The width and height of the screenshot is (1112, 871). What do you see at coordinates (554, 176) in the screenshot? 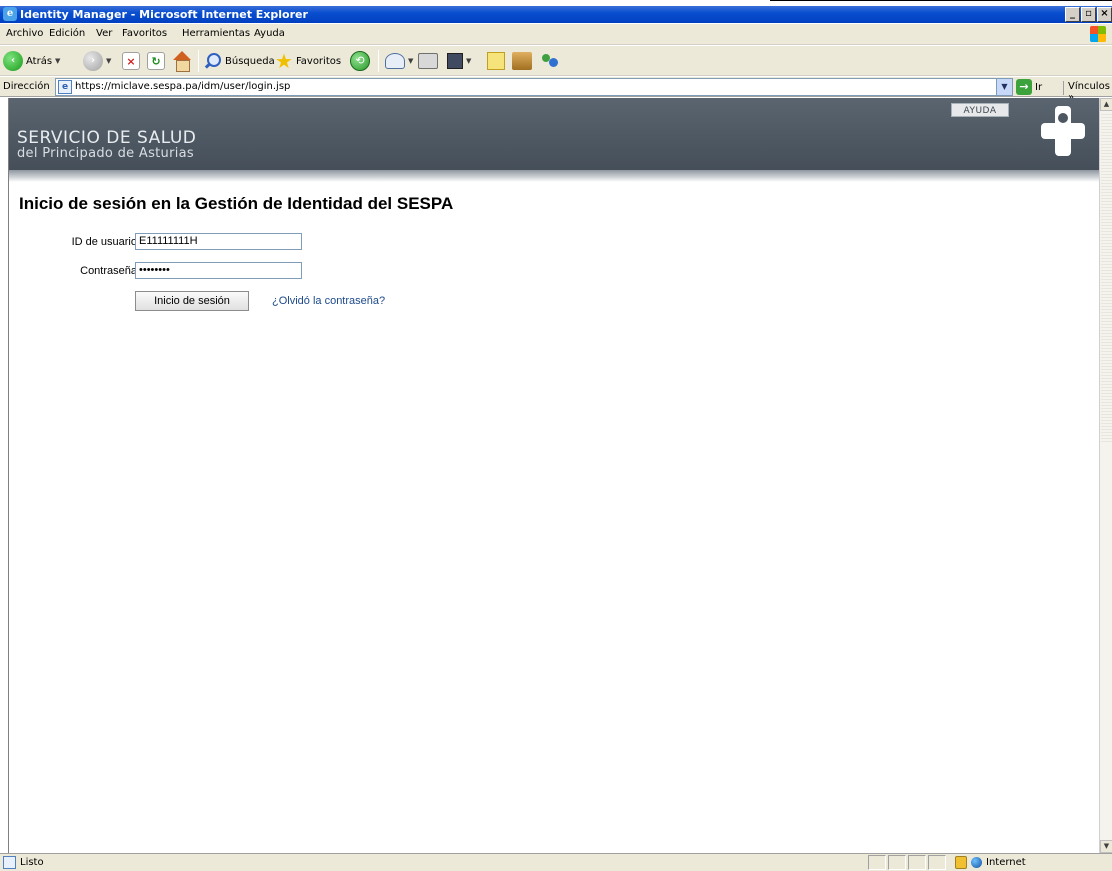
I see `header-divider` at bounding box center [554, 176].